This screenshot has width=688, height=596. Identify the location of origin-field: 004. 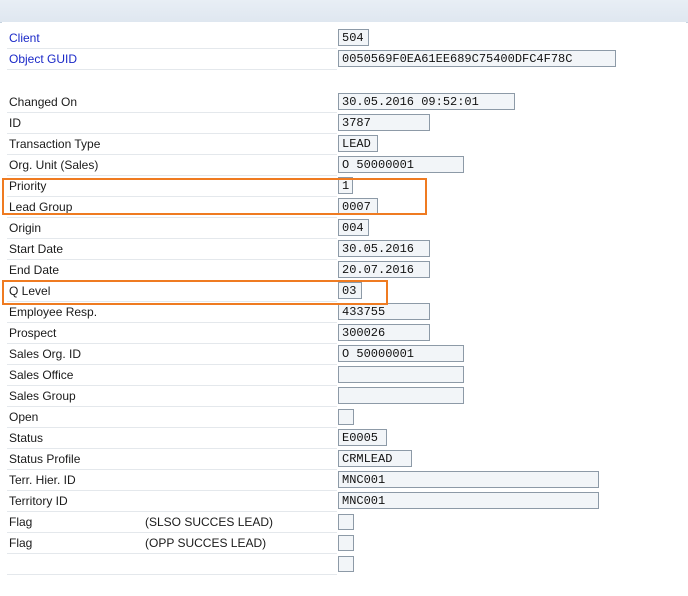
(353, 227).